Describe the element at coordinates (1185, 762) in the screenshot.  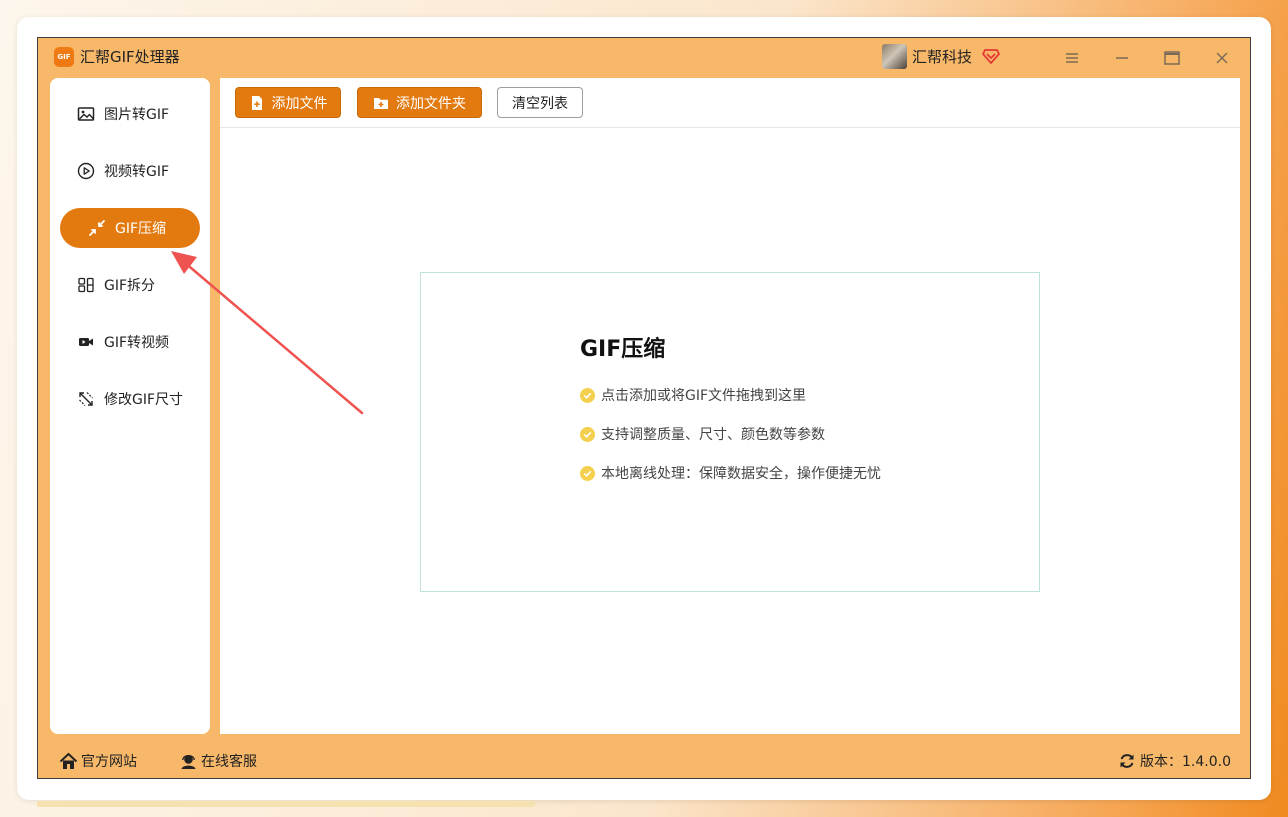
I see `version-label: 版本：1.4.0.0` at that location.